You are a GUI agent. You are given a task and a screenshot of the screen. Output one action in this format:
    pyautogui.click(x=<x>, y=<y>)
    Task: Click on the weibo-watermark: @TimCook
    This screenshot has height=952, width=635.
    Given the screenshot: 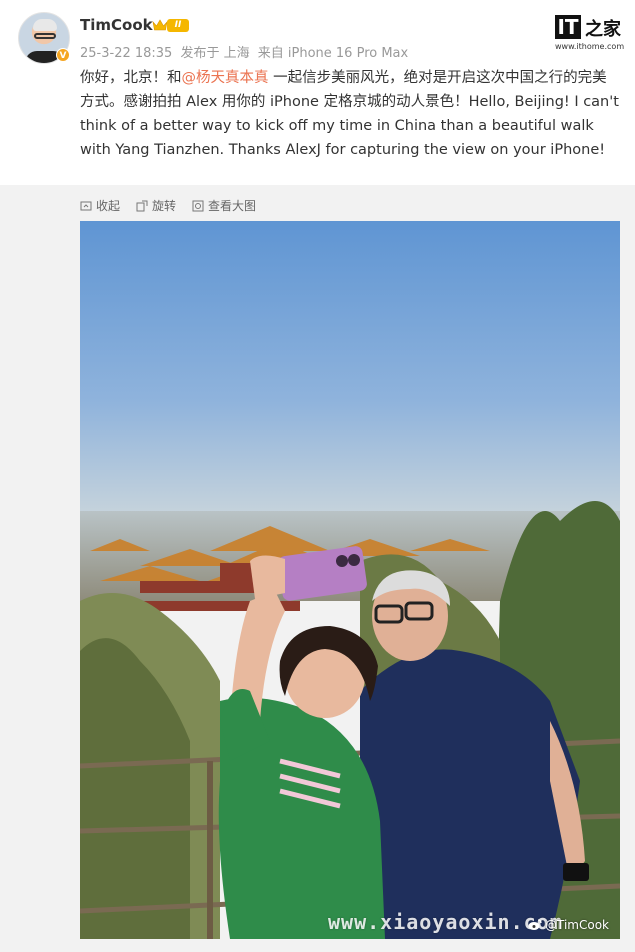 What is the action you would take?
    pyautogui.click(x=568, y=925)
    